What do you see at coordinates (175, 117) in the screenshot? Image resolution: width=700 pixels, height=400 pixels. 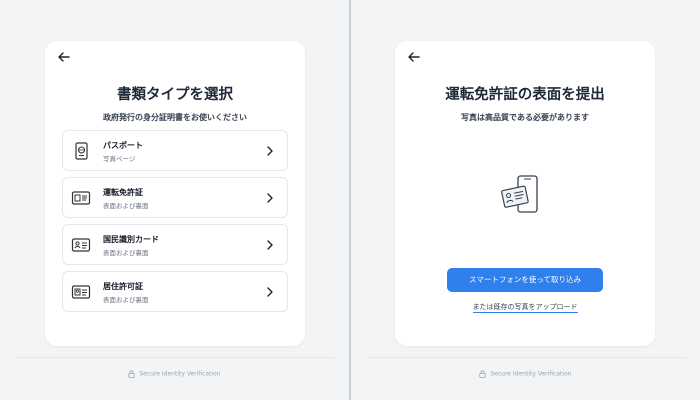 I see `page-subtitle: 政府発行の身分証明書をお使いください` at bounding box center [175, 117].